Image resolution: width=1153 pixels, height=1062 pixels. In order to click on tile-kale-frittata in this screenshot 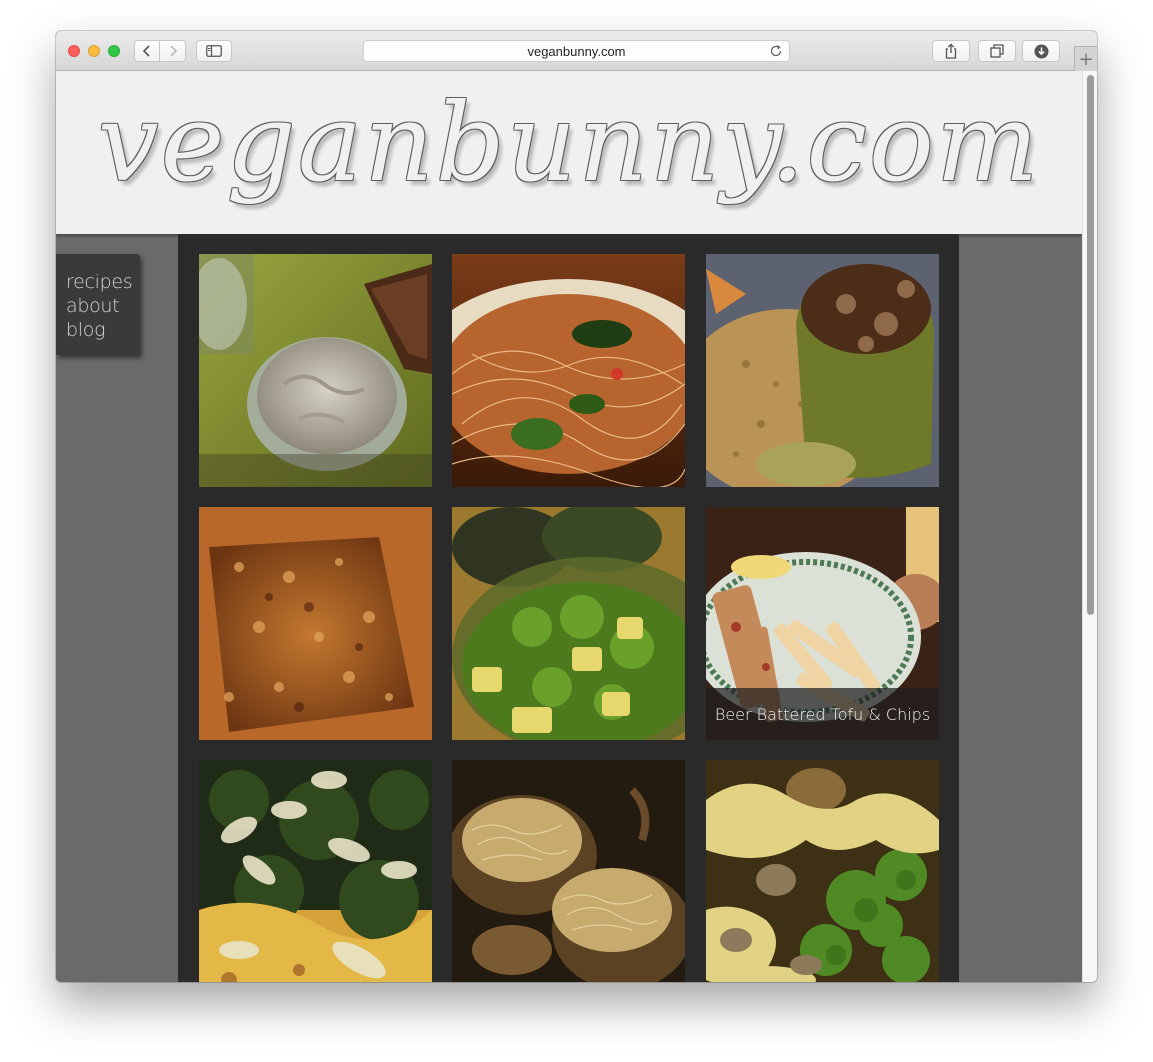, I will do `click(315, 871)`.